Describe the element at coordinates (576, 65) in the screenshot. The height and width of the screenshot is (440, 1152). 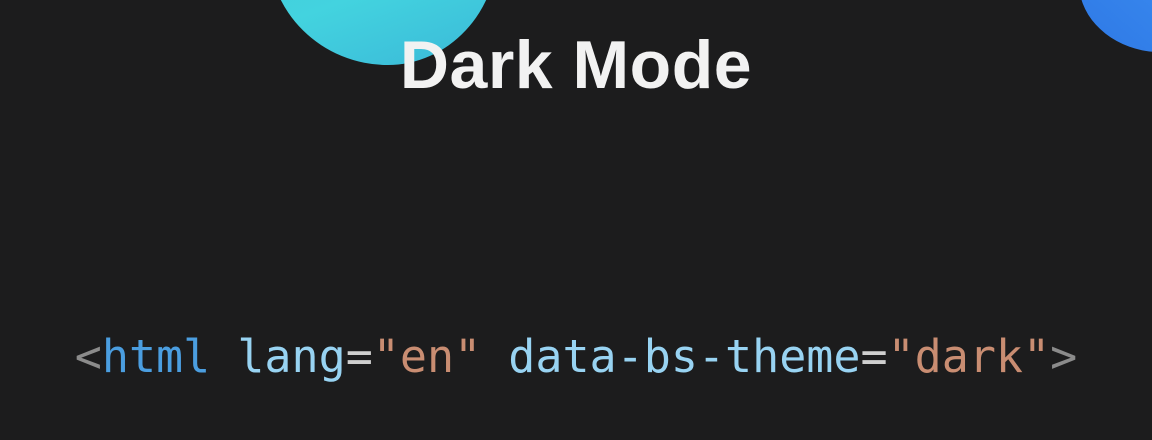
I see `page-title: Dark Mode` at that location.